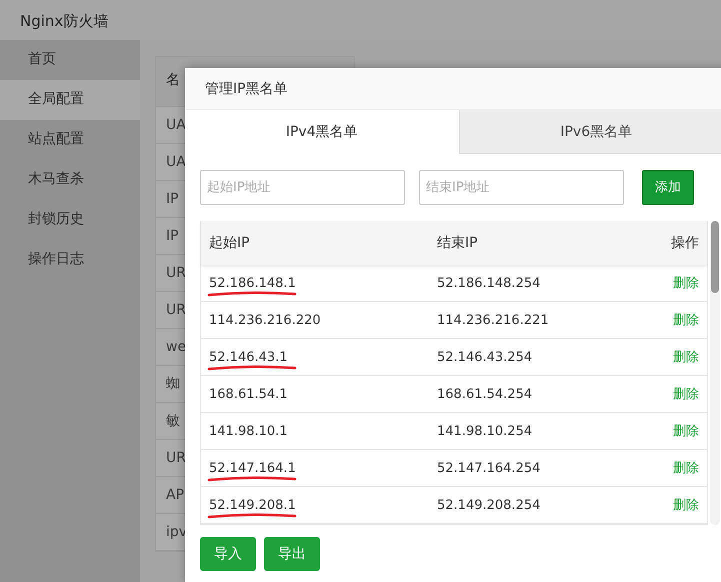  Describe the element at coordinates (175, 495) in the screenshot. I see `table-cell: AP` at that location.